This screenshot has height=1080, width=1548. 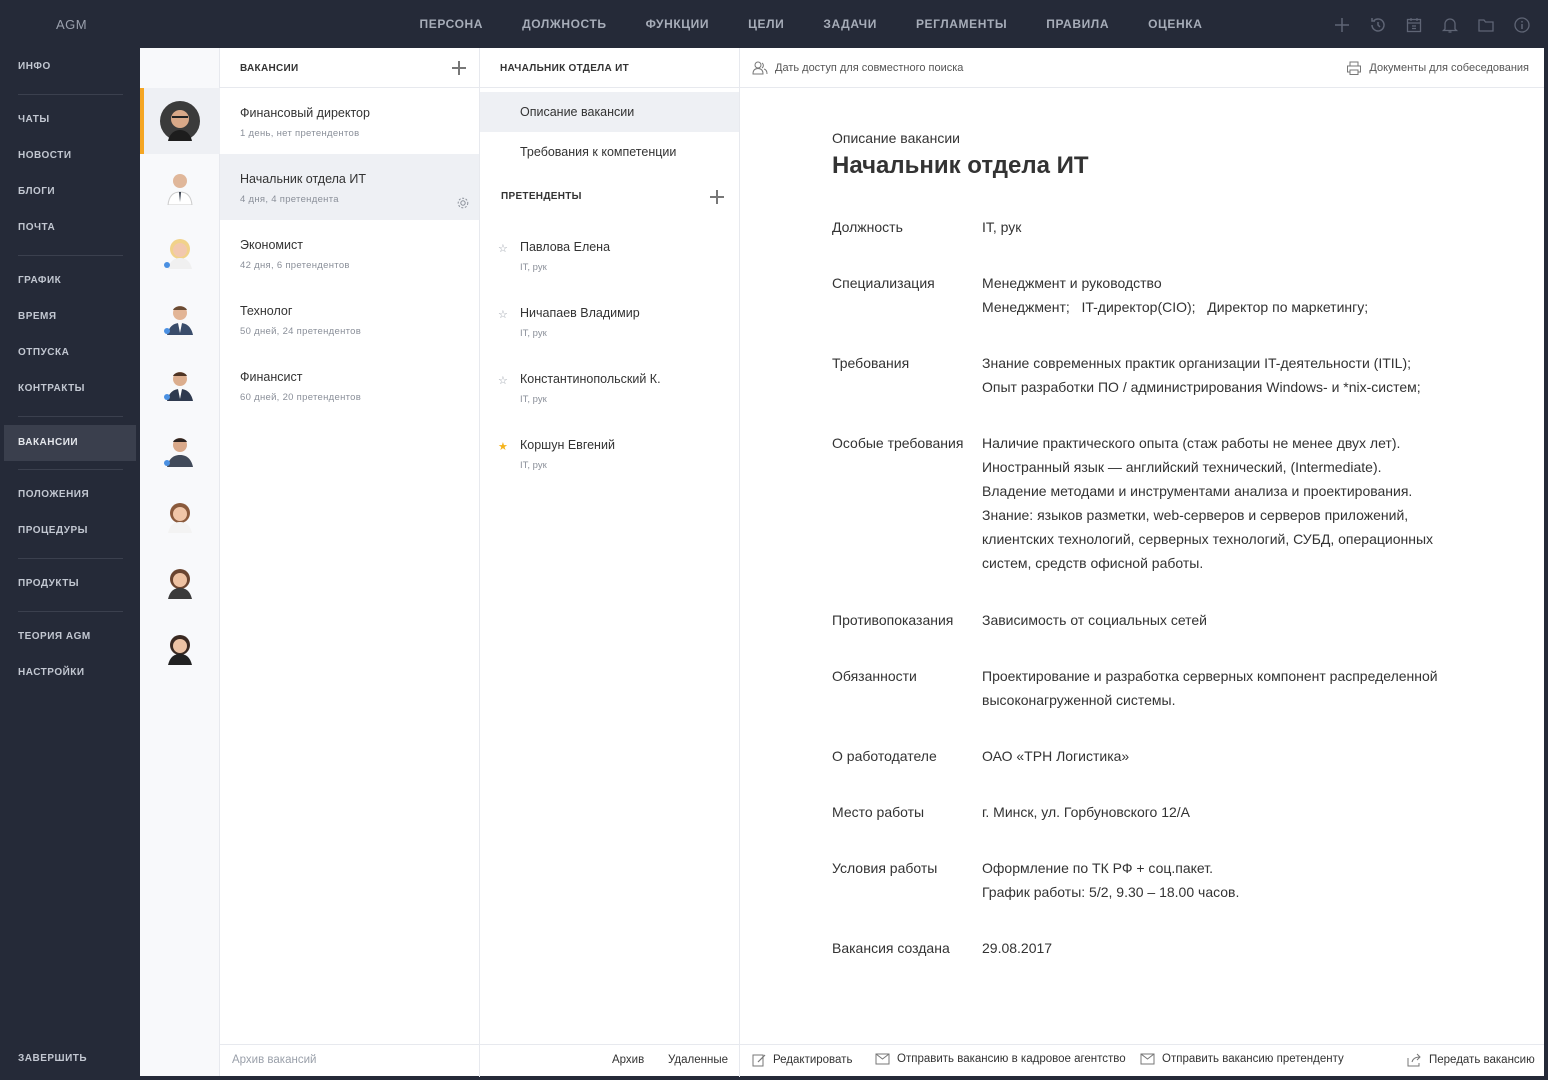 I want to click on sidebar-item-vacancies: ВАКАНСИИ, so click(x=70, y=443).